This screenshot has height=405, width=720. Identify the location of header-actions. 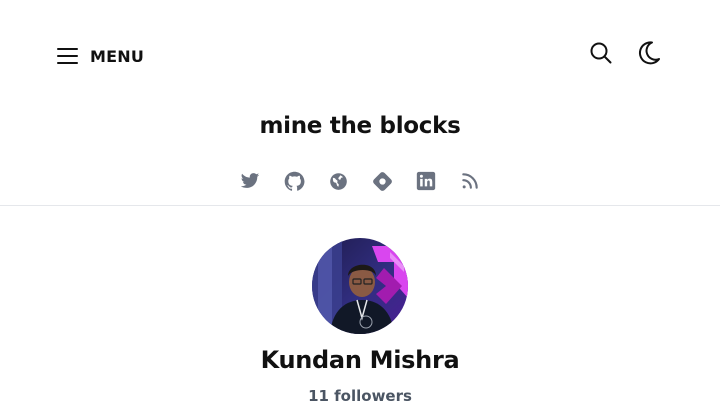
(625, 55).